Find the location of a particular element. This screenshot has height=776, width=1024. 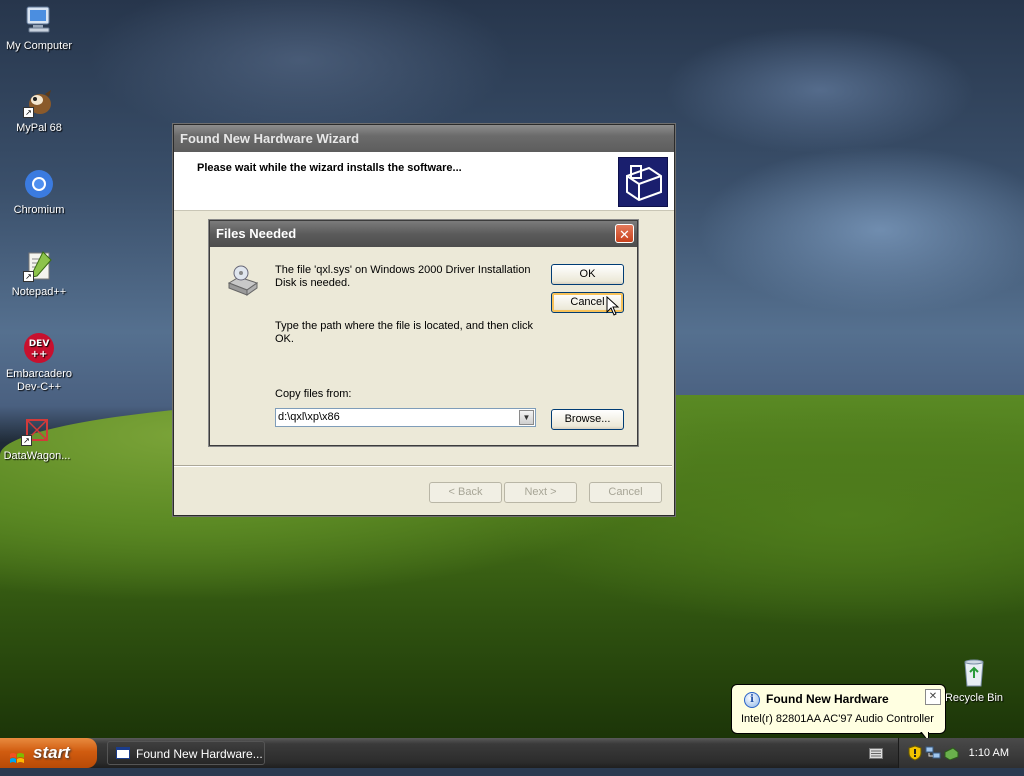

svg-text: DEV is located at coordinates (39, 344).